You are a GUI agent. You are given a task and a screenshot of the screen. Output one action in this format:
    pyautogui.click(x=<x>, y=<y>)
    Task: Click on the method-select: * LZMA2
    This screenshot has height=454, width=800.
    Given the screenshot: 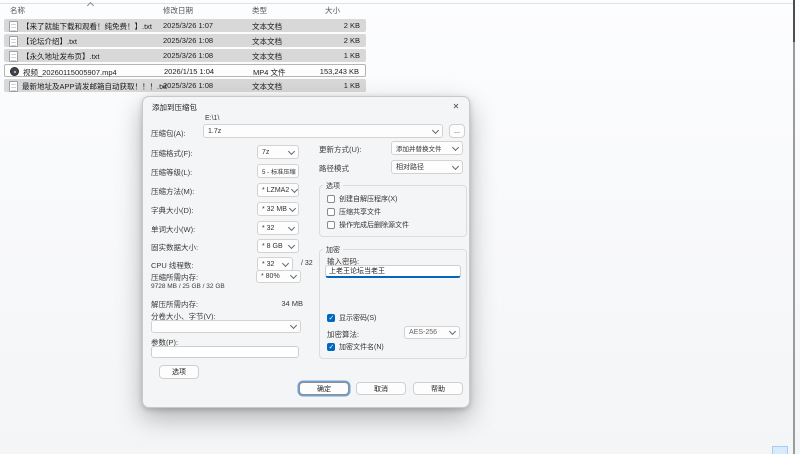 What is the action you would take?
    pyautogui.click(x=278, y=190)
    